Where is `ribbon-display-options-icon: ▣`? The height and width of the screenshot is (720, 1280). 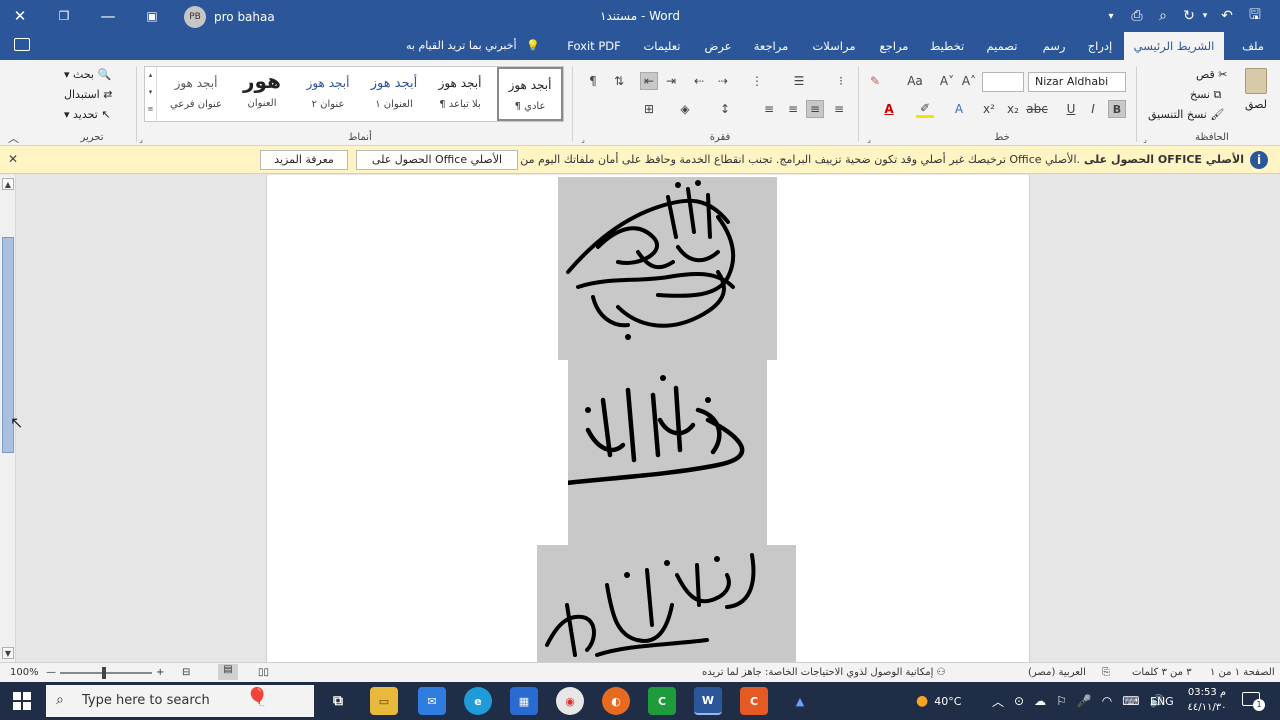 ribbon-display-options-icon: ▣ is located at coordinates (152, 16).